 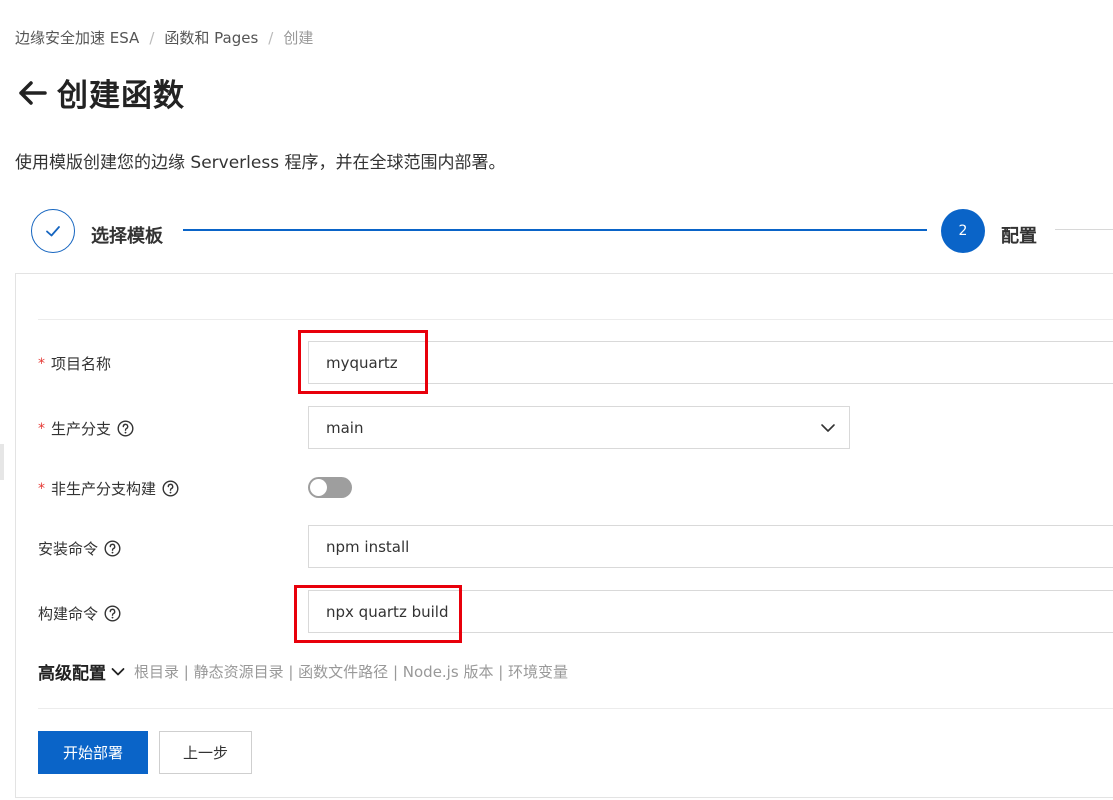 I want to click on side-handle, so click(x=2, y=462).